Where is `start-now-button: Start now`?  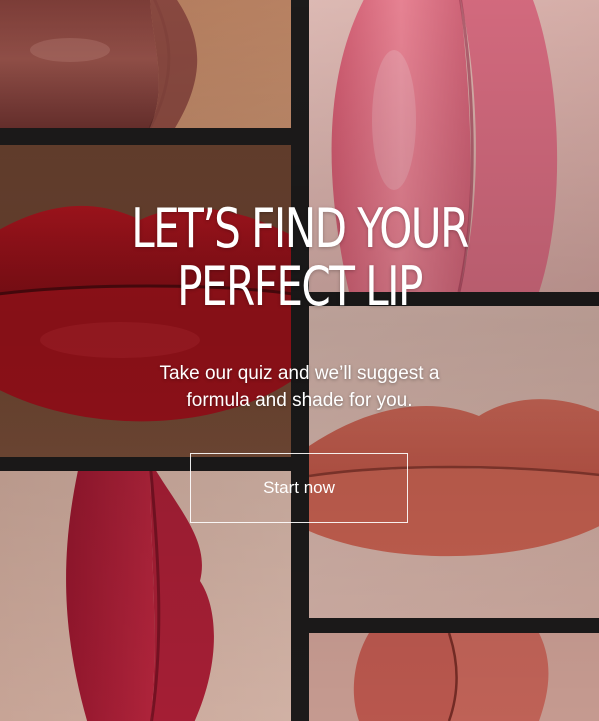
start-now-button: Start now is located at coordinates (299, 488).